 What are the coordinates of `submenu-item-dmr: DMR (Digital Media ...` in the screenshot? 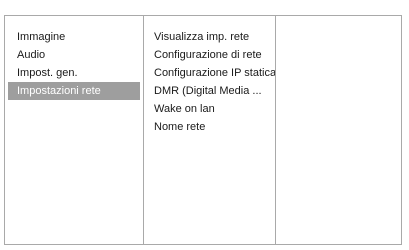 It's located at (210, 91).